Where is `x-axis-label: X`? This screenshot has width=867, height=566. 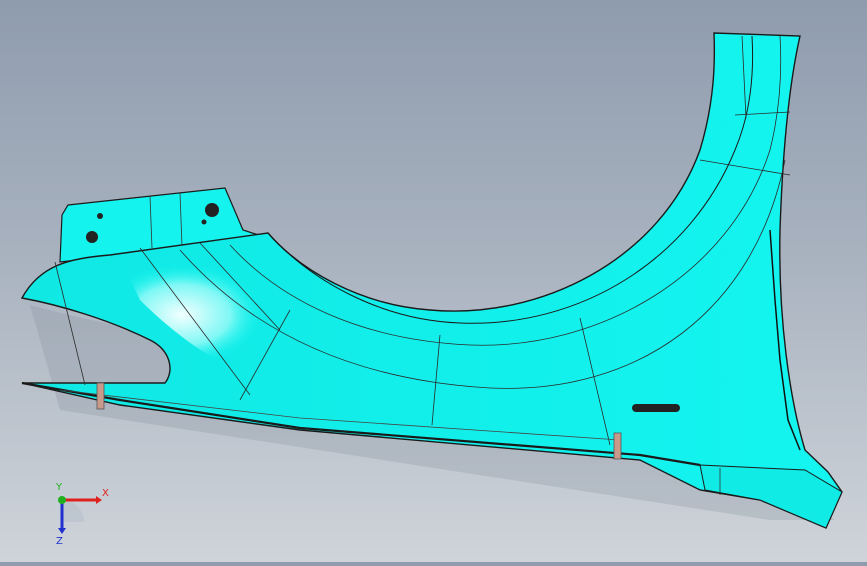 x-axis-label: X is located at coordinates (105, 493).